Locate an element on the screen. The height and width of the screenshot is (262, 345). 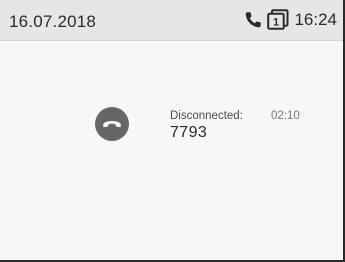
caller-number: 7793 is located at coordinates (189, 132).